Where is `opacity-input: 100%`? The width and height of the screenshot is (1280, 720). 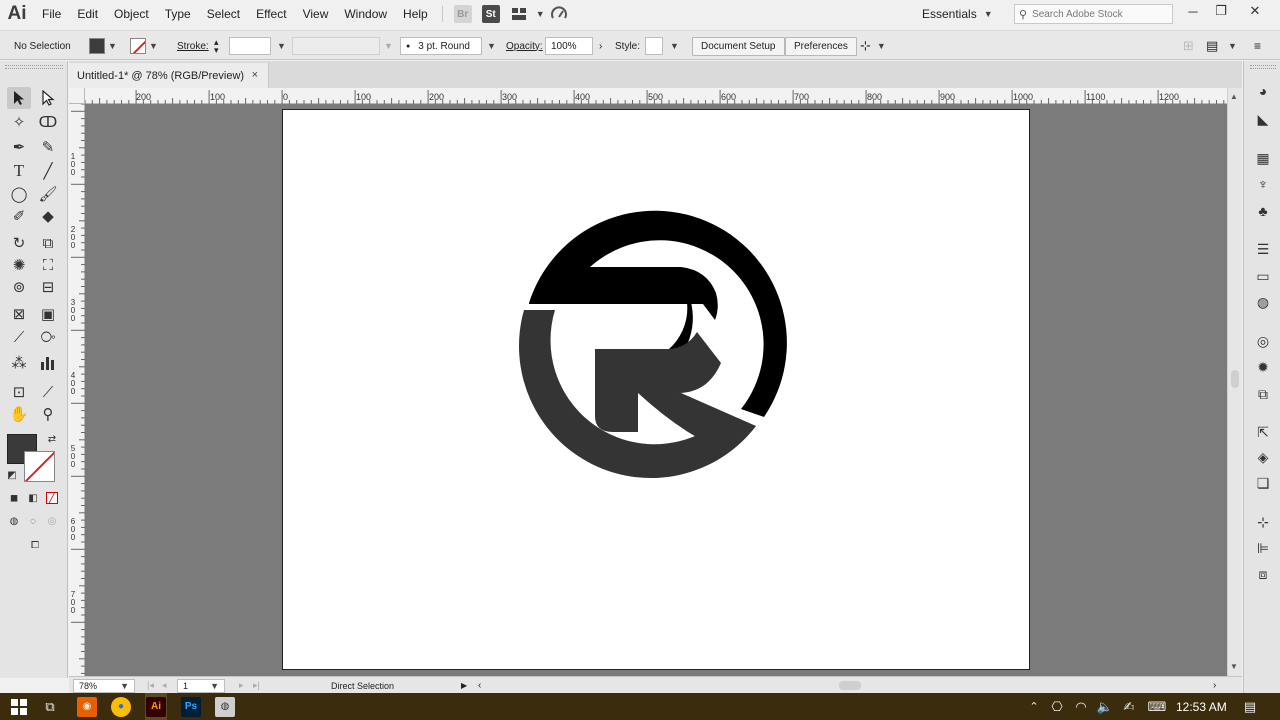 opacity-input: 100% is located at coordinates (569, 46).